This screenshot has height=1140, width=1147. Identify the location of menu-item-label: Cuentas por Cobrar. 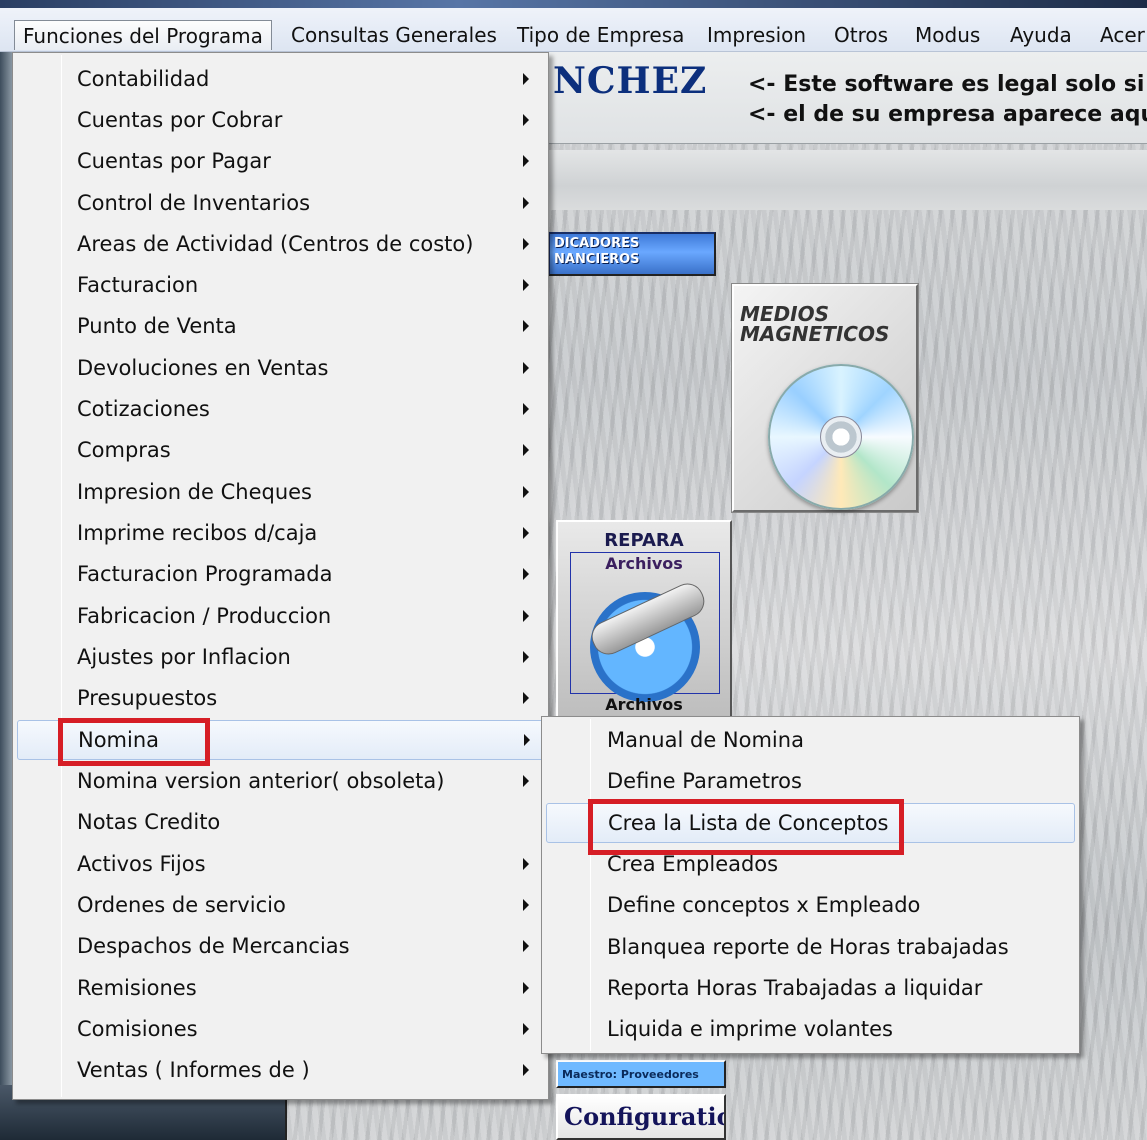
(180, 120).